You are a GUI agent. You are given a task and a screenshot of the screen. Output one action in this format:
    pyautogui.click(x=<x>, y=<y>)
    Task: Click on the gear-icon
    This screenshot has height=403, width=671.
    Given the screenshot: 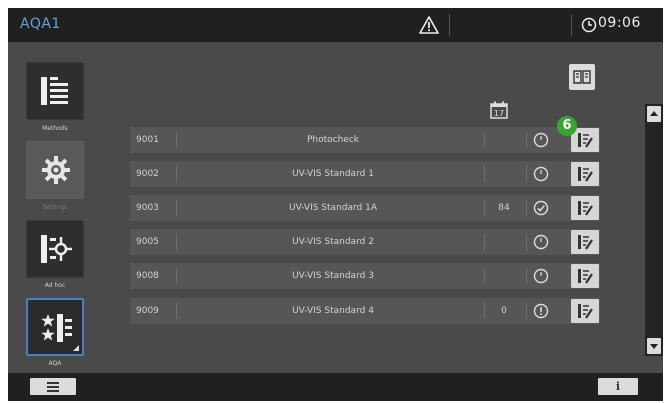 What is the action you would take?
    pyautogui.click(x=56, y=170)
    